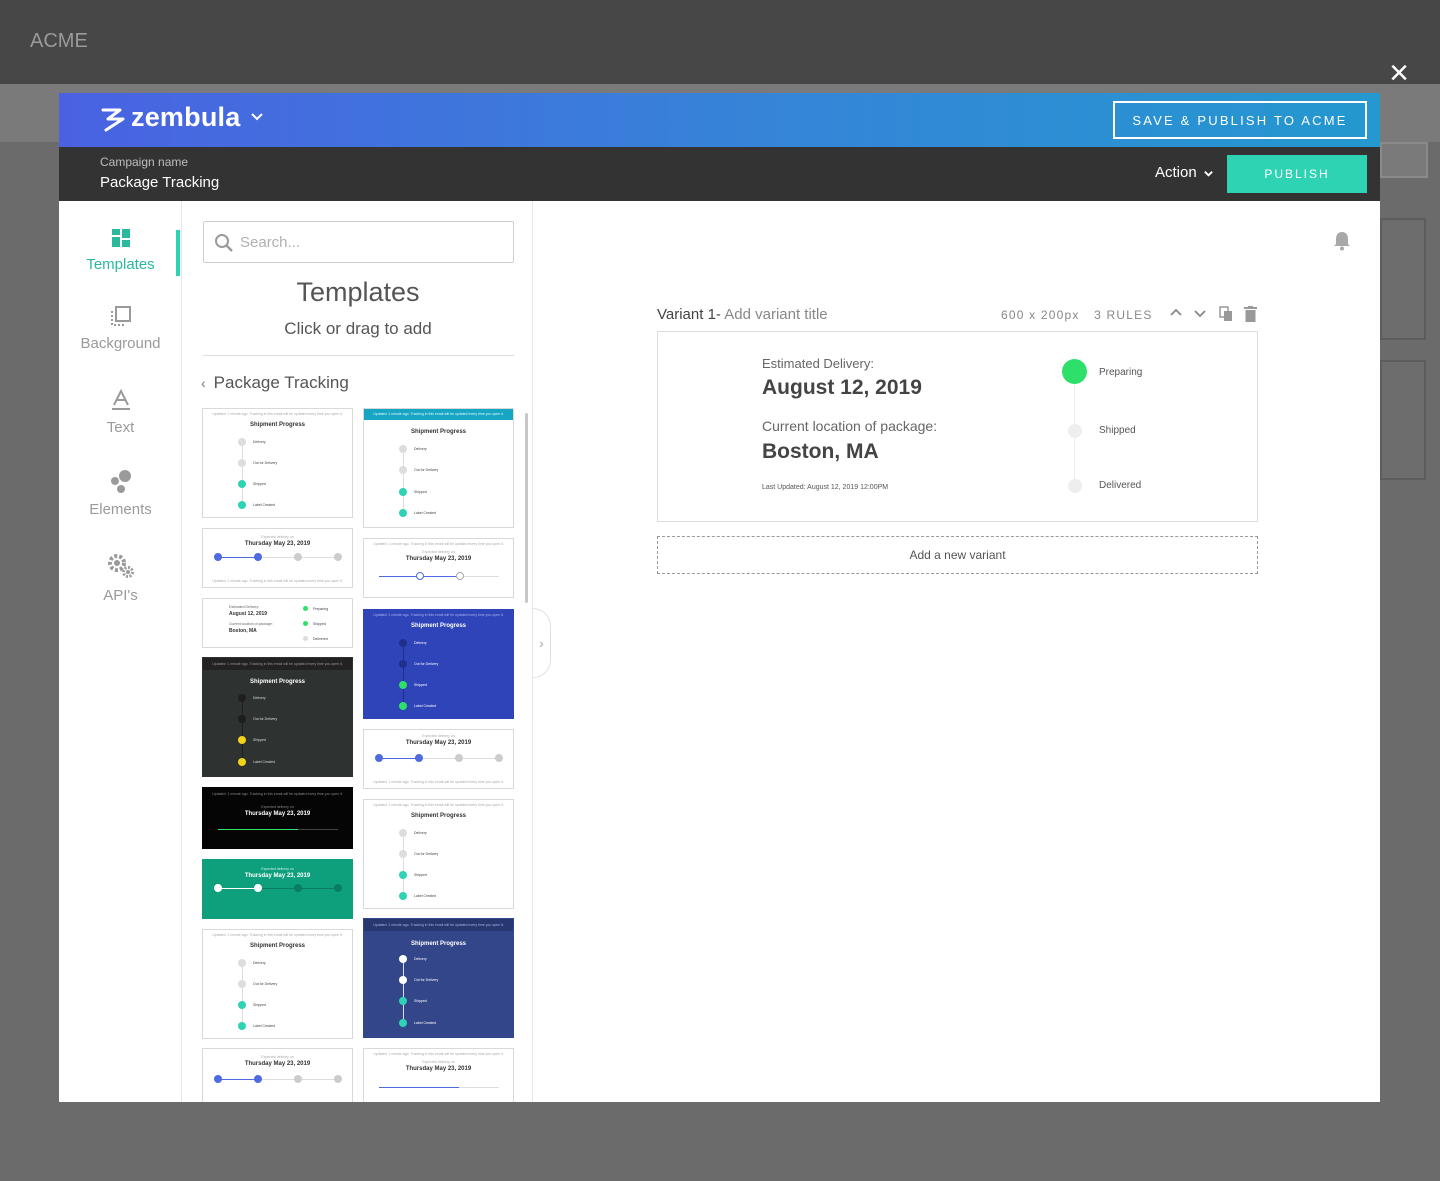  I want to click on variant-meta: 600 x 200px 3 RULES, so click(1077, 315).